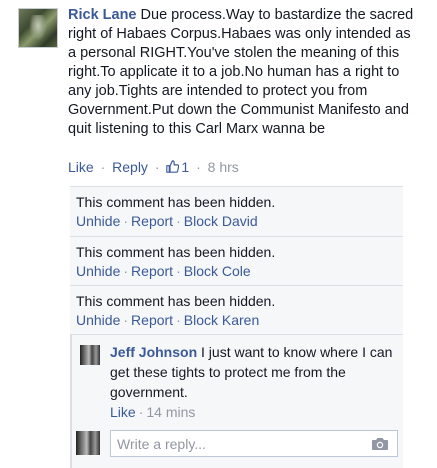  I want to click on block-user-link: Block Karen, so click(221, 320).